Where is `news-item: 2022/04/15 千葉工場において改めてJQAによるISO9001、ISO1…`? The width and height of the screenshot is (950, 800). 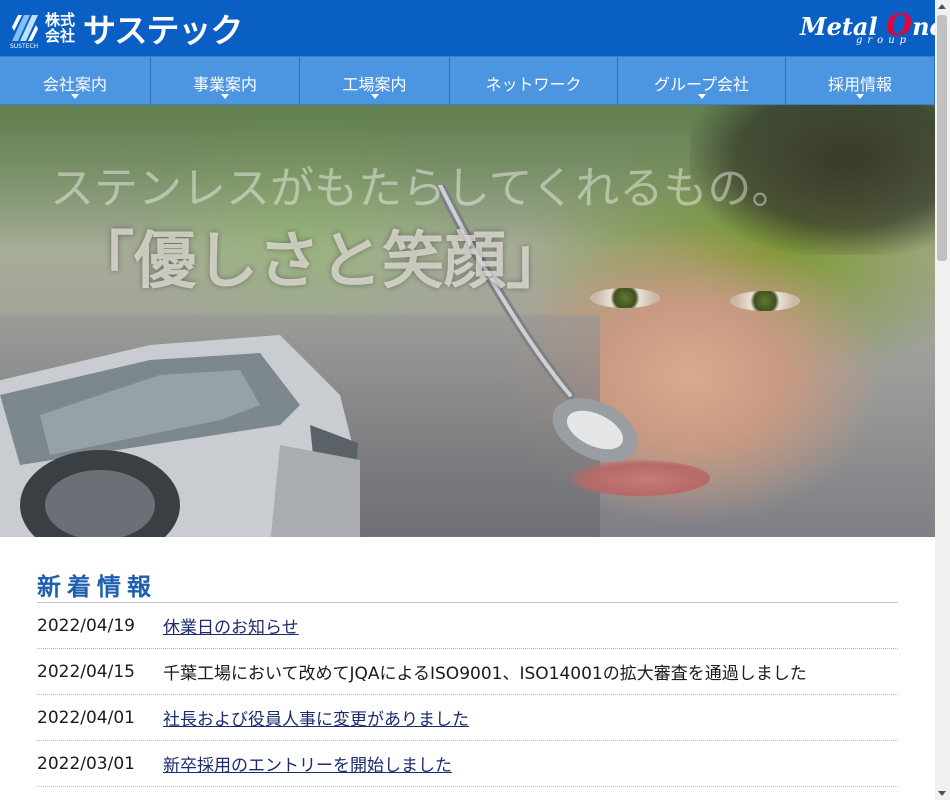 news-item: 2022/04/15 千葉工場において改めてJQAによるISO9001、ISO1… is located at coordinates (467, 672).